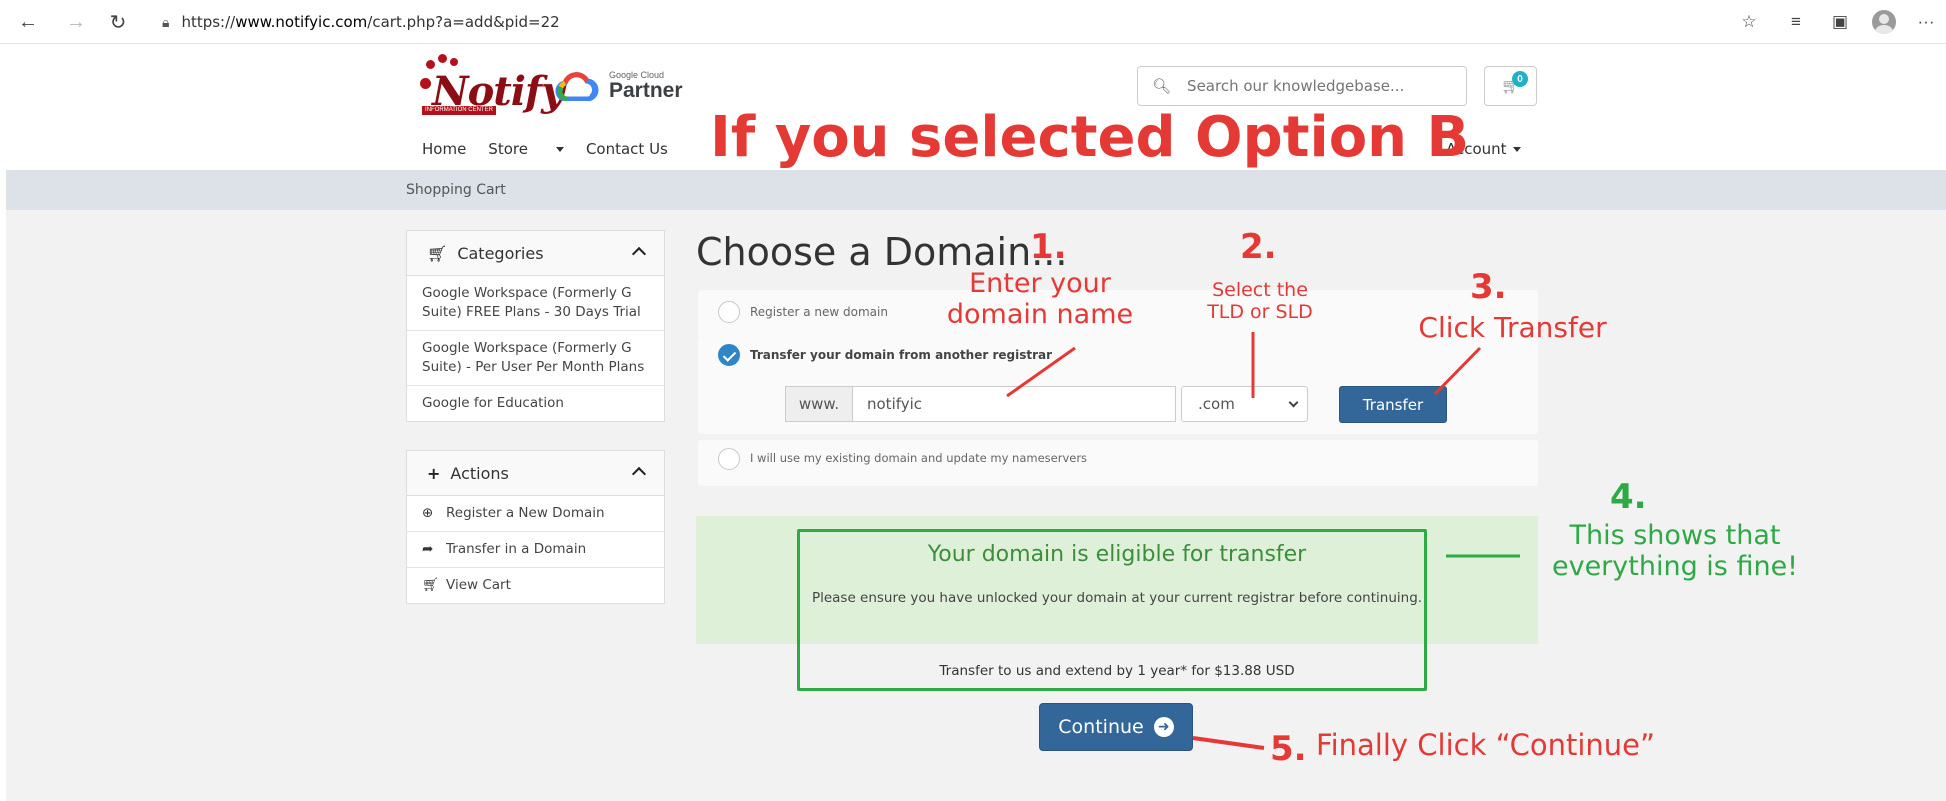  What do you see at coordinates (1162, 86) in the screenshot?
I see `search-icon: 🔍︎` at bounding box center [1162, 86].